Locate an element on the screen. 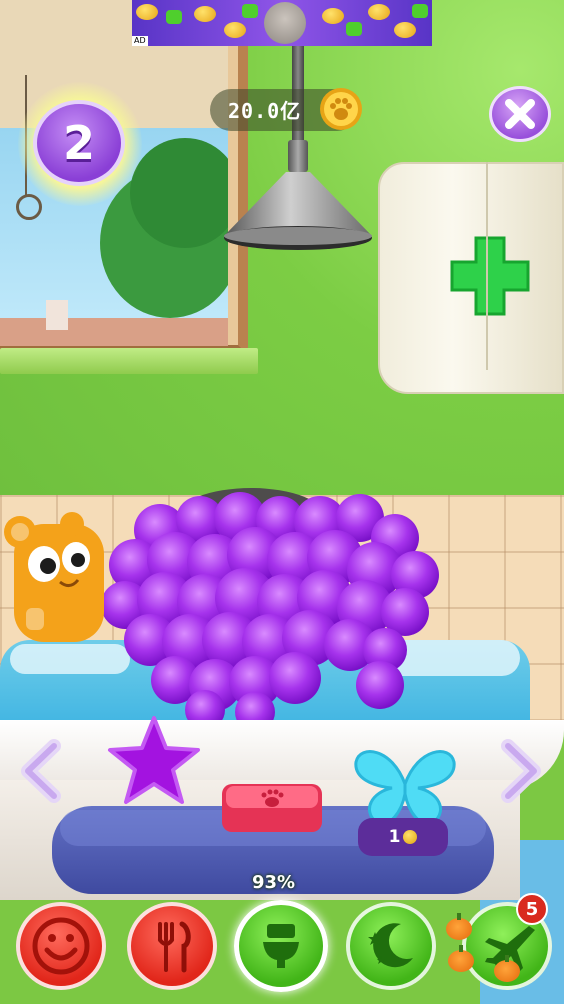 The height and width of the screenshot is (1004, 564). coin-icon is located at coordinates (410, 837).